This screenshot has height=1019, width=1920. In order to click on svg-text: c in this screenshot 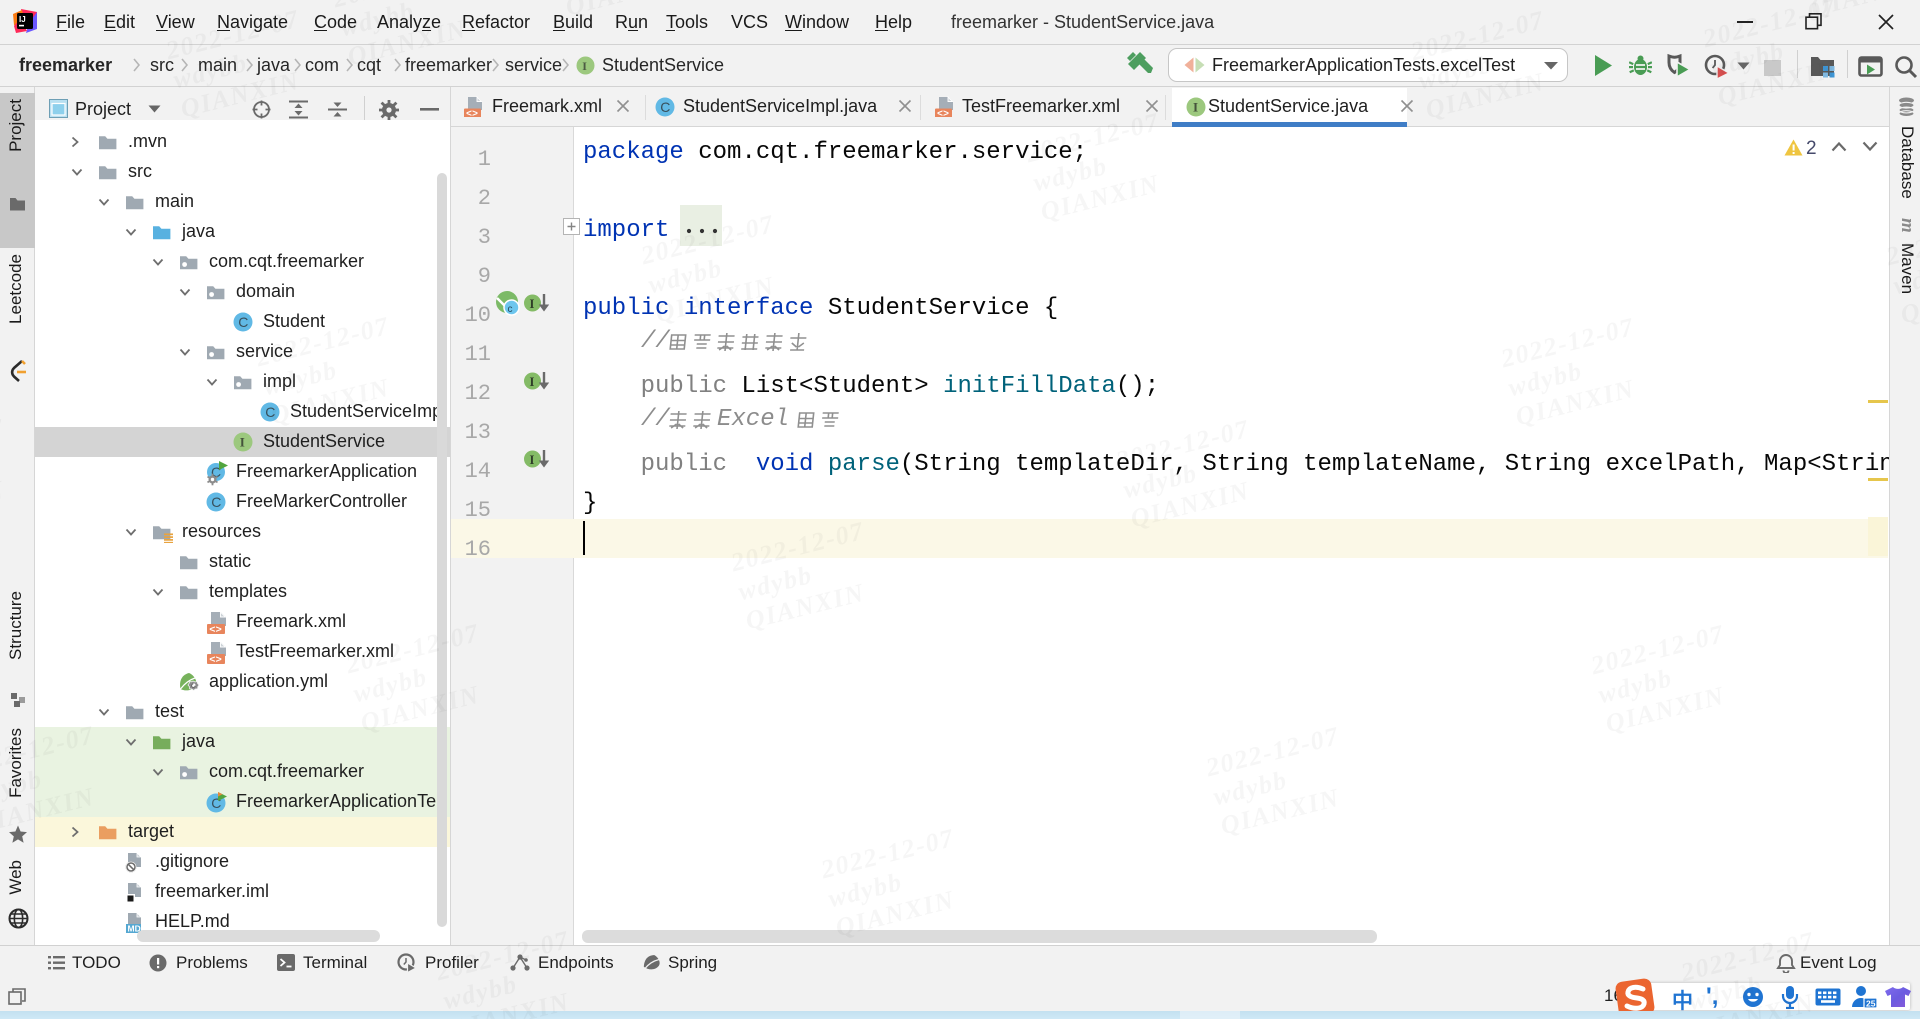, I will do `click(510, 309)`.